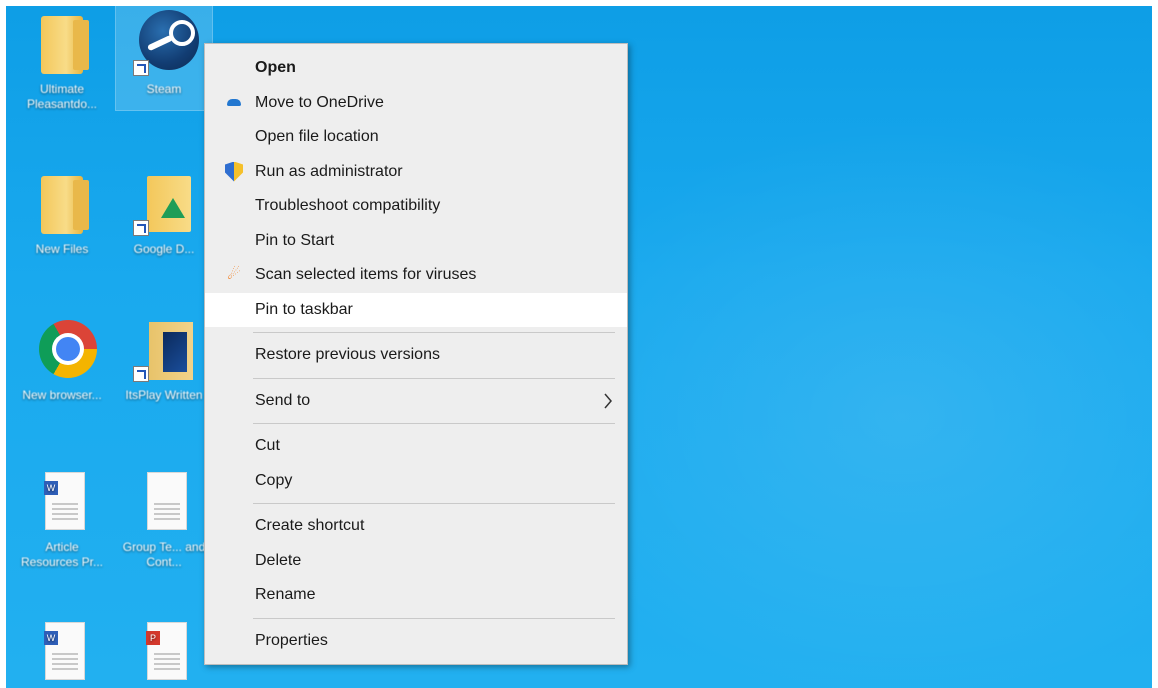 The width and height of the screenshot is (1158, 688). What do you see at coordinates (285, 594) in the screenshot?
I see `menu-item-label: Rename` at bounding box center [285, 594].